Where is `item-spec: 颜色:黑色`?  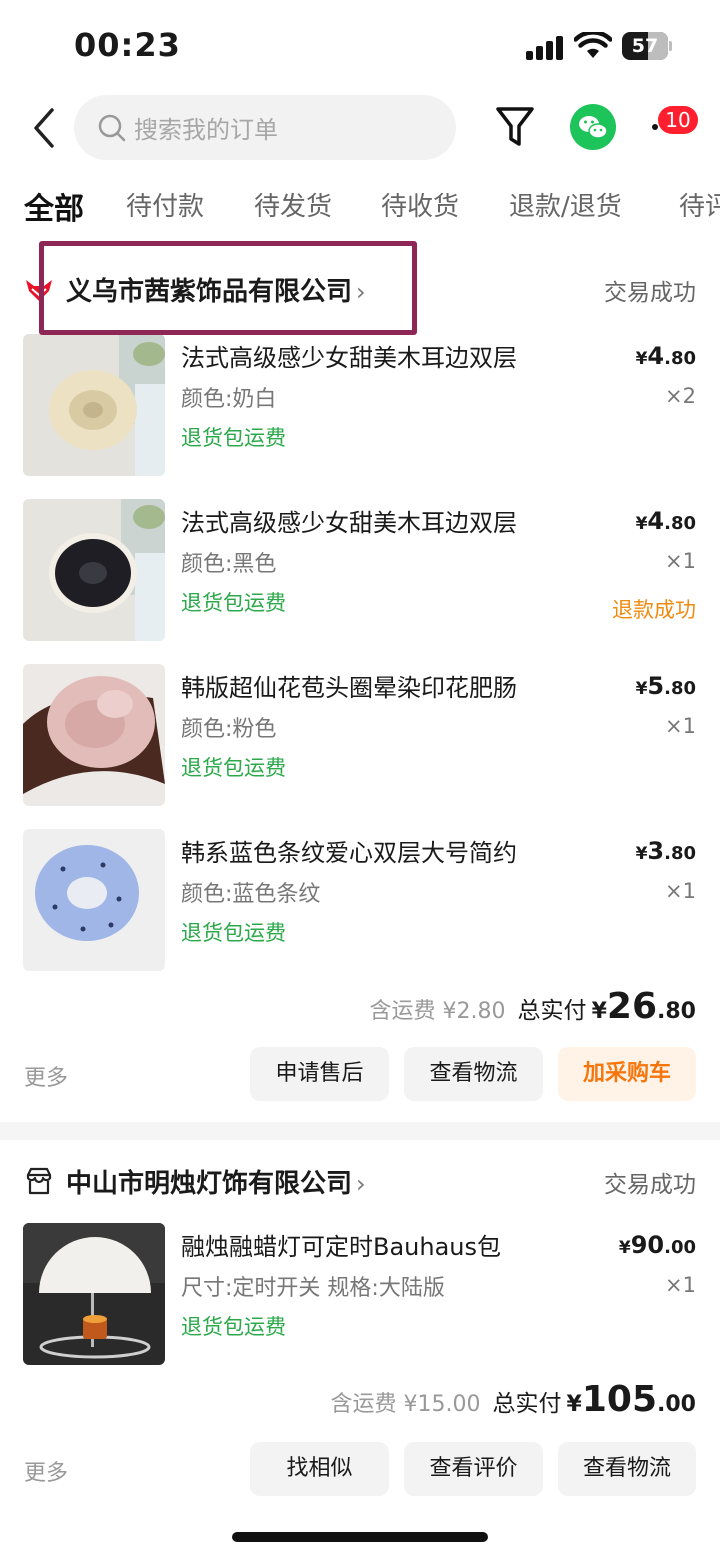 item-spec: 颜色:黑色 is located at coordinates (229, 564).